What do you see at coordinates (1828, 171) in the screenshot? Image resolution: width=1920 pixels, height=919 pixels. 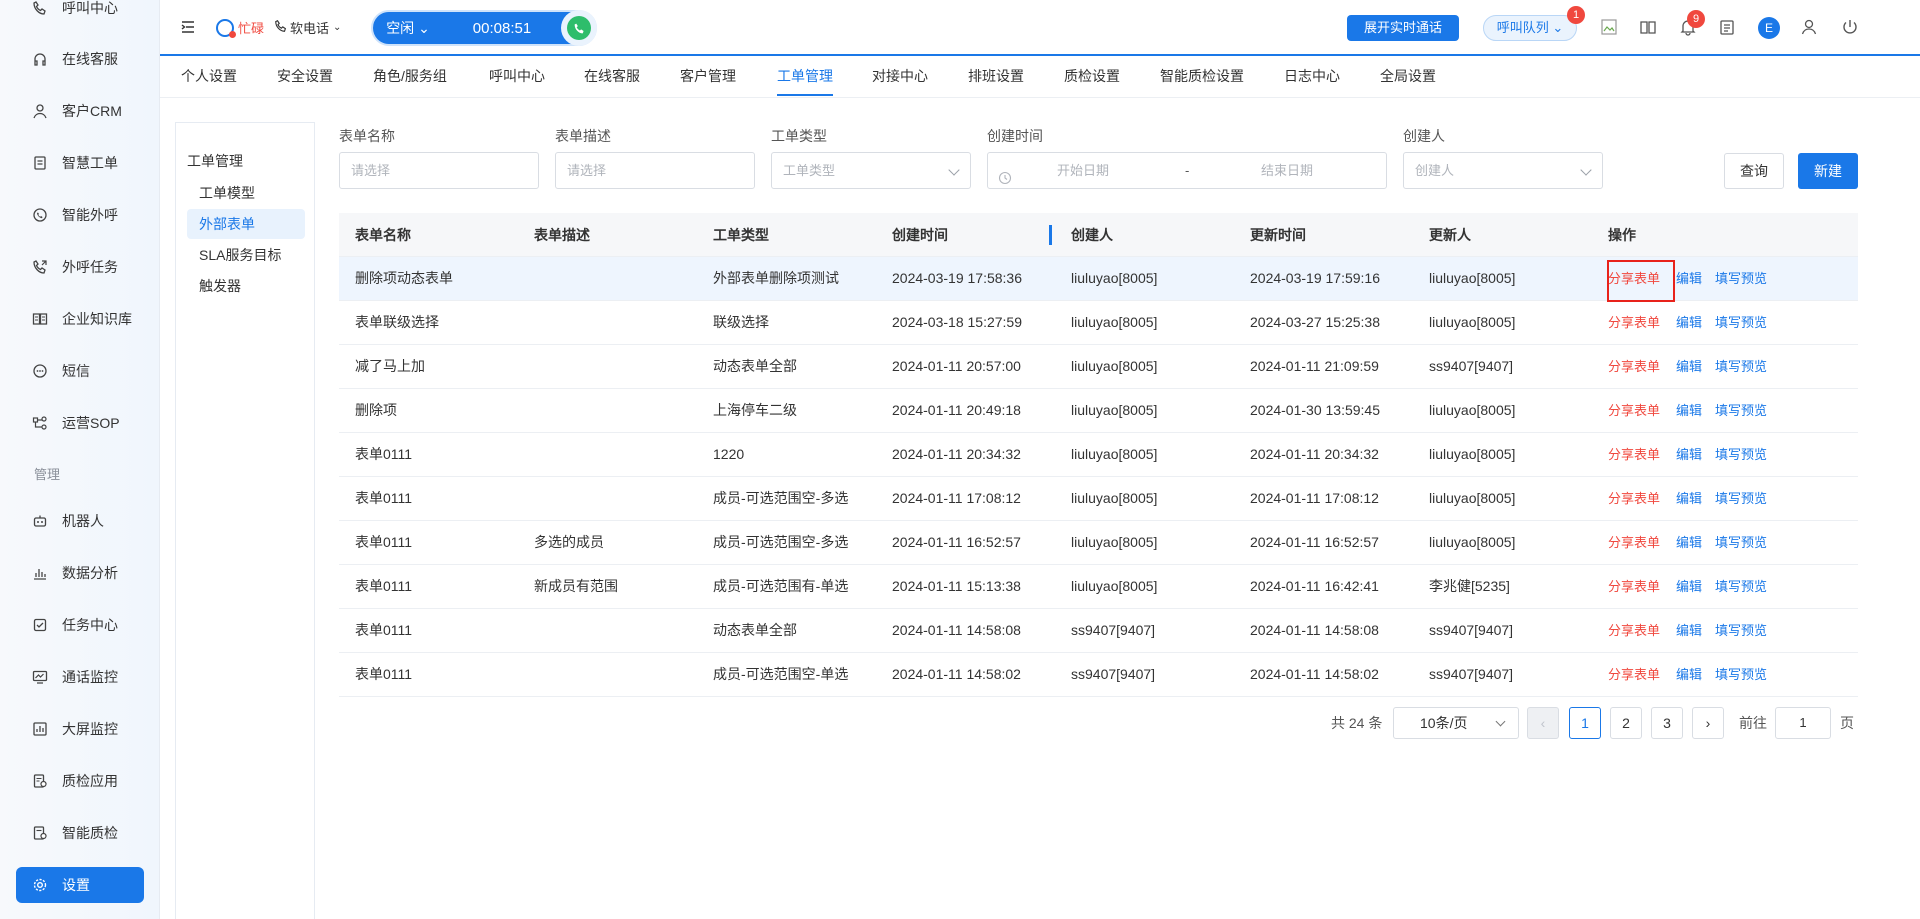 I see `new-button: 新建` at bounding box center [1828, 171].